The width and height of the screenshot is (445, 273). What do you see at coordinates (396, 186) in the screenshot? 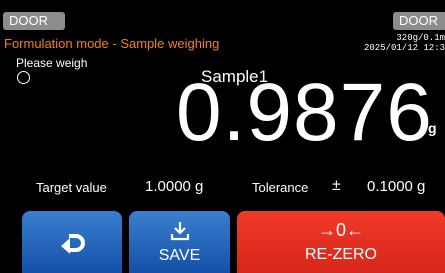
I see `tolerance-value: 0.1000 g` at bounding box center [396, 186].